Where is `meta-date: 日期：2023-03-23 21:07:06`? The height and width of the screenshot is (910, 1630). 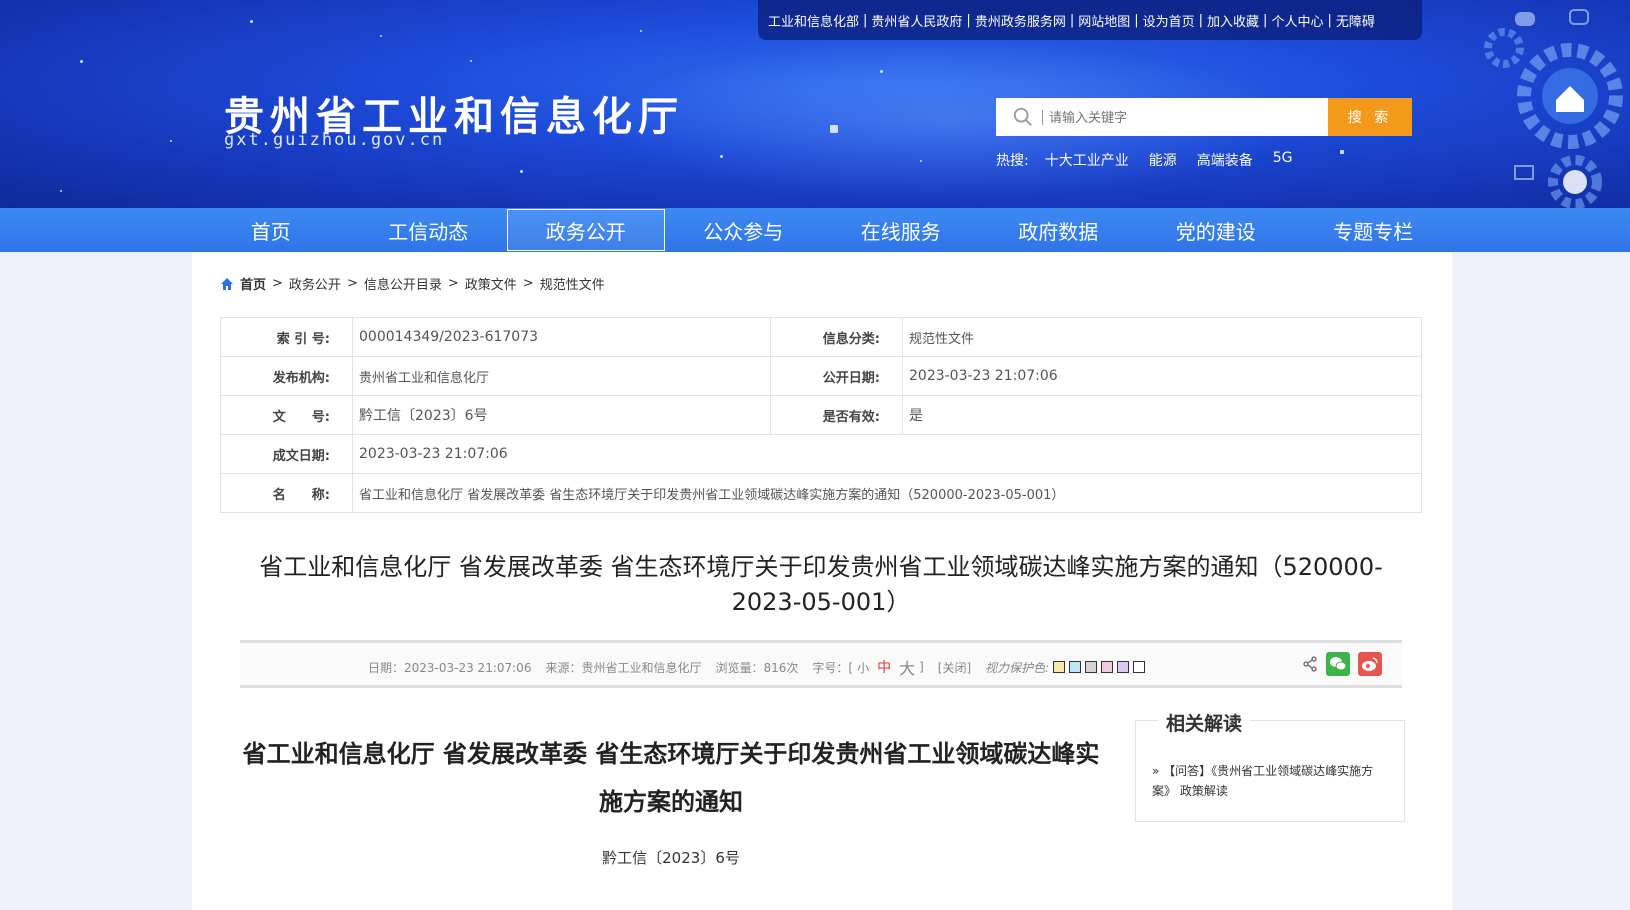
meta-date: 日期：2023-03-23 21:07:06 is located at coordinates (450, 667).